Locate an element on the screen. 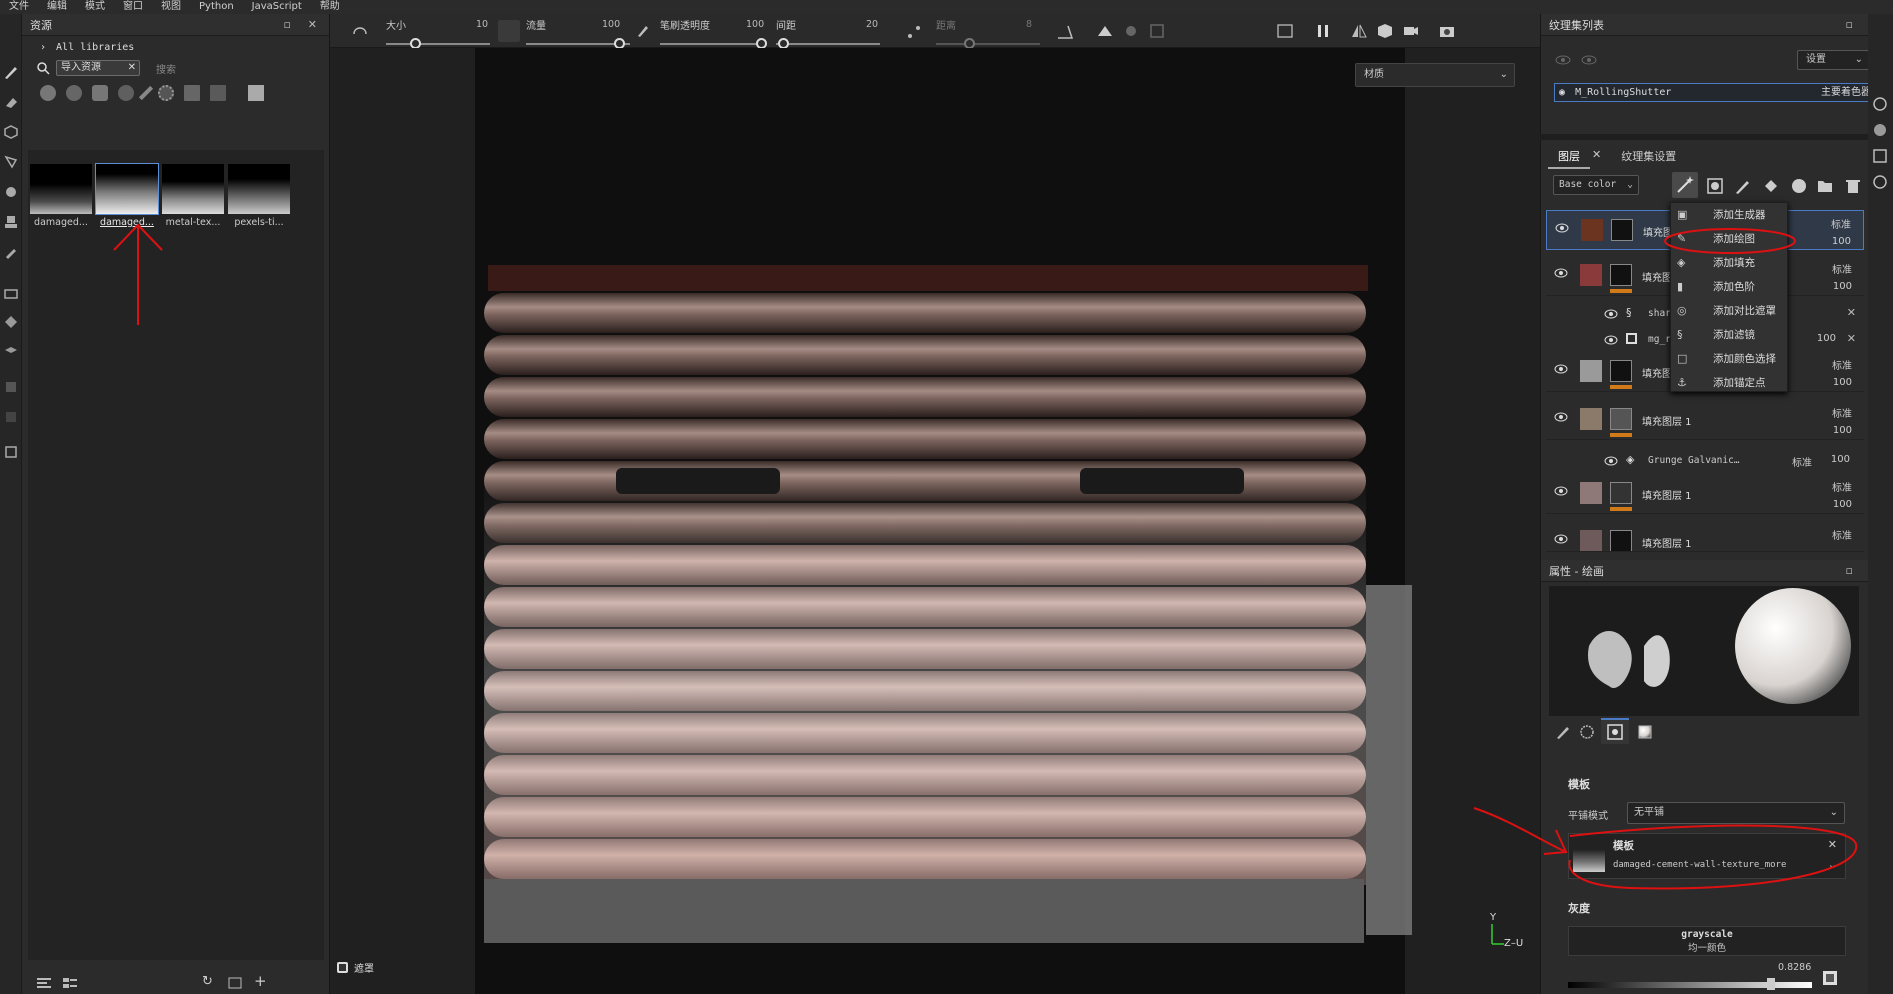 The height and width of the screenshot is (994, 1893). flow-value: 100 is located at coordinates (611, 24).